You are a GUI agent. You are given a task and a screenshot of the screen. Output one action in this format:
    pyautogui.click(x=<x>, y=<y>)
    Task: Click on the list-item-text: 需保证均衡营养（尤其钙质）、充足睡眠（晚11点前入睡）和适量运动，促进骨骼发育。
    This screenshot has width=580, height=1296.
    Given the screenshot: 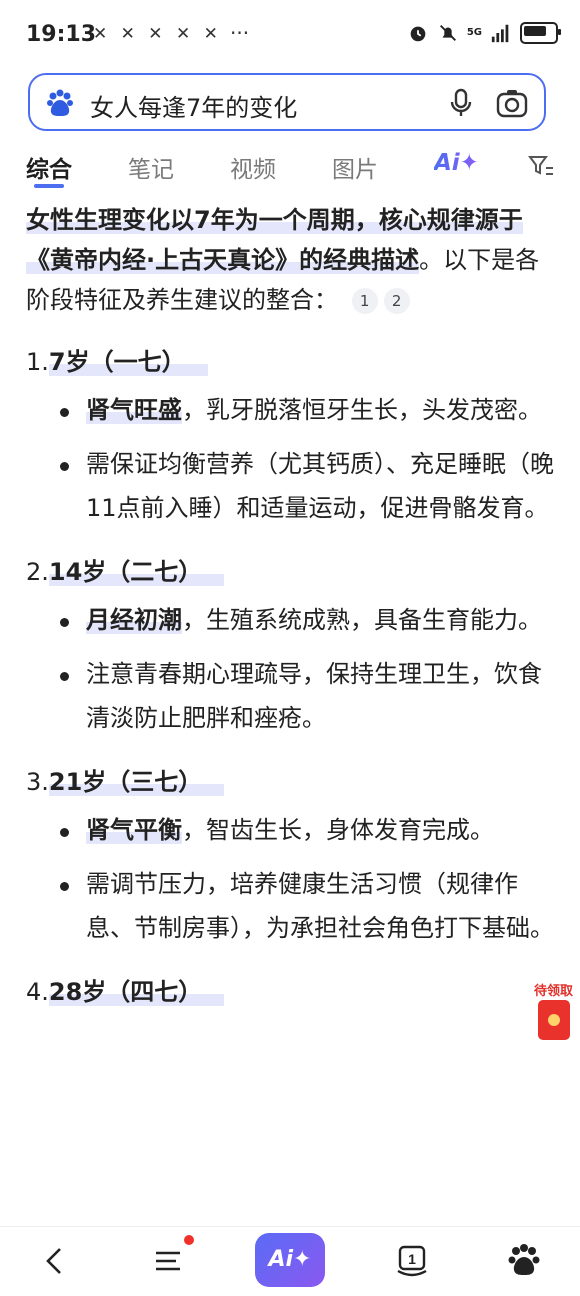 What is the action you would take?
    pyautogui.click(x=320, y=486)
    